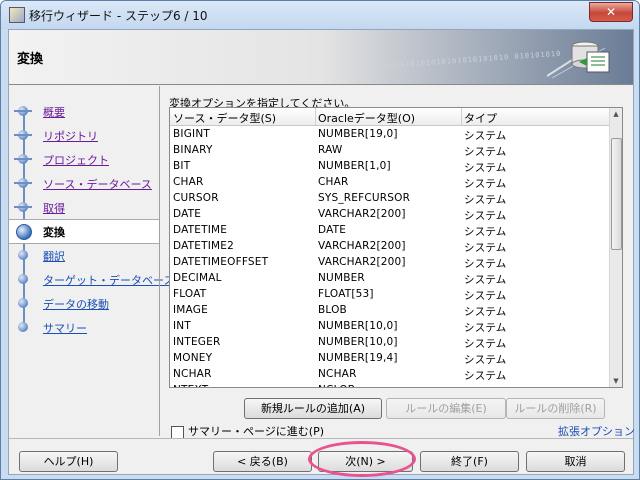 Image resolution: width=640 pixels, height=480 pixels. What do you see at coordinates (390, 166) in the screenshot?
I see `table-row: BIT NUMBER[1,0] システム` at bounding box center [390, 166].